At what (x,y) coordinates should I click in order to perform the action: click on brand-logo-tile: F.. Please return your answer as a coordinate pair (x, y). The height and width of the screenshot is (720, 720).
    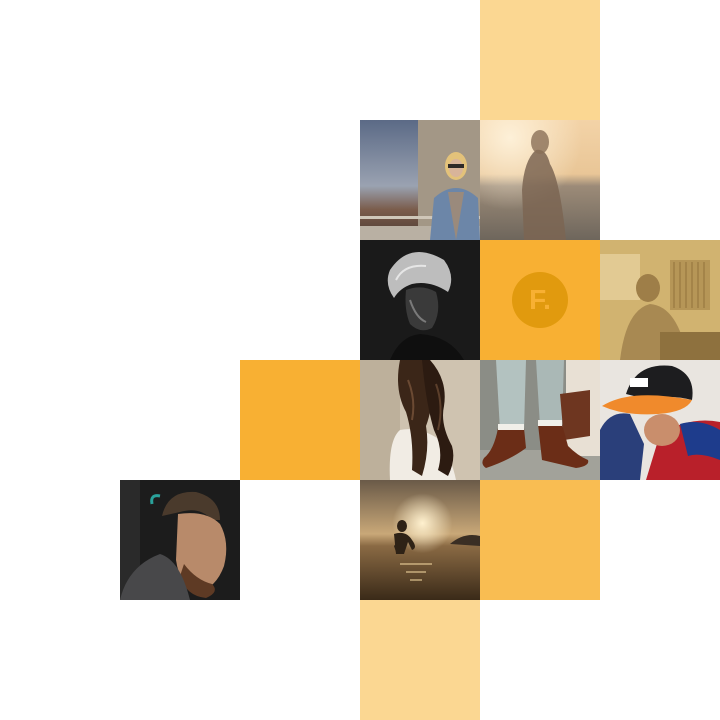
    Looking at the image, I should click on (540, 300).